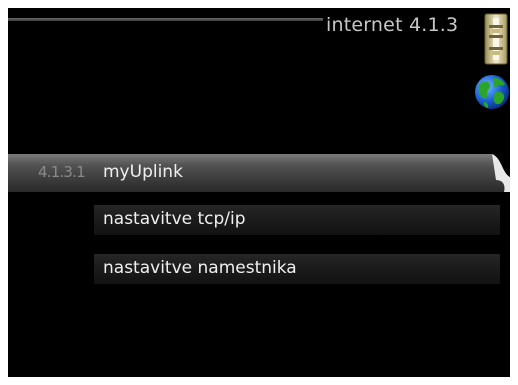 Image resolution: width=518 pixels, height=385 pixels. I want to click on globe-icon, so click(492, 92).